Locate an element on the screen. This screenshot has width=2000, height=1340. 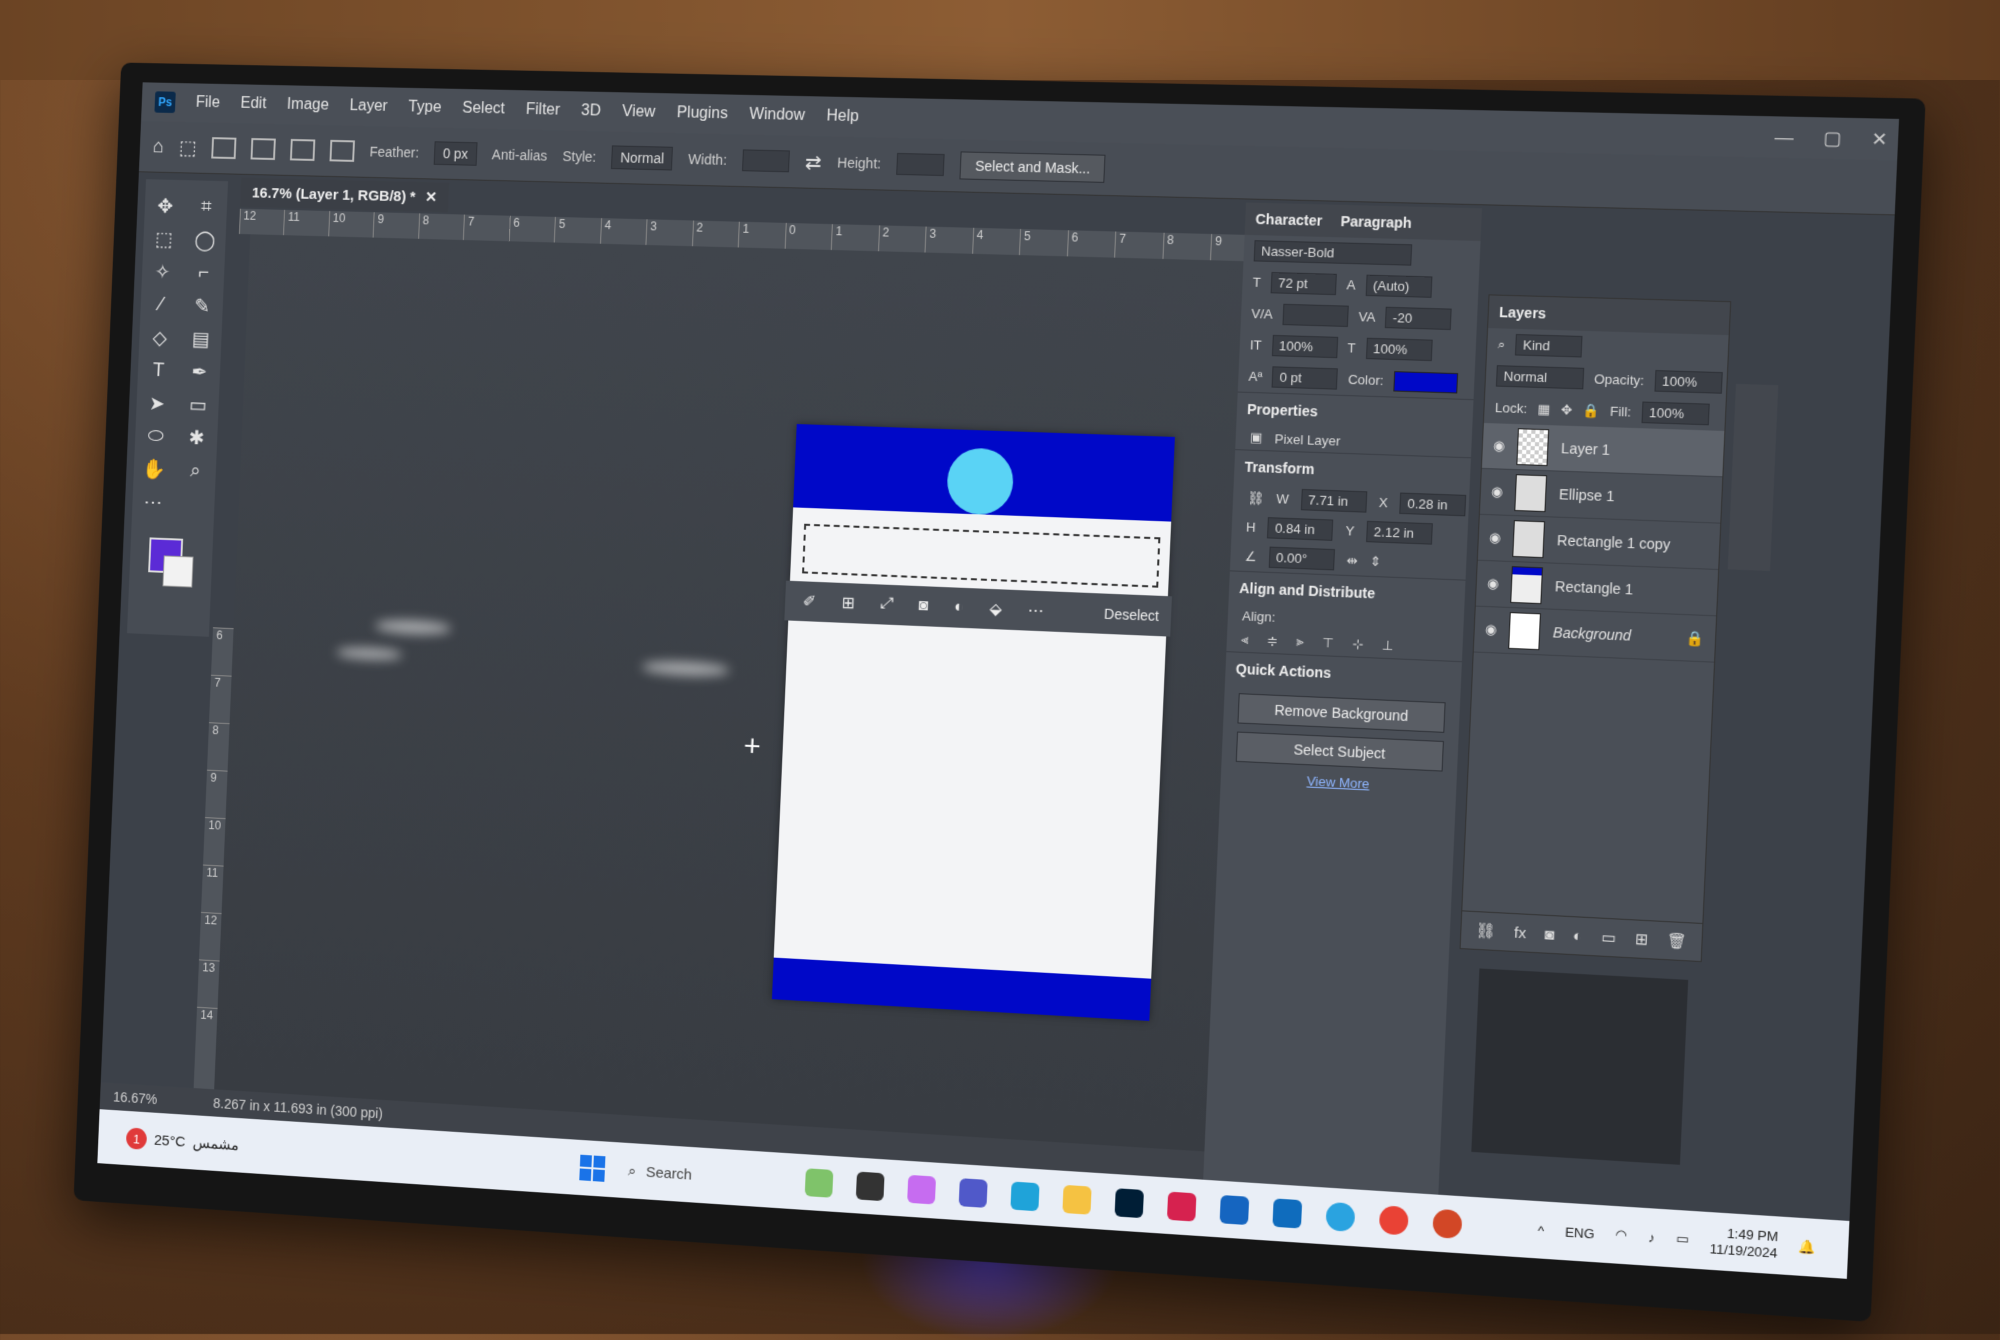
fill-icon: ⬙ is located at coordinates (995, 609).